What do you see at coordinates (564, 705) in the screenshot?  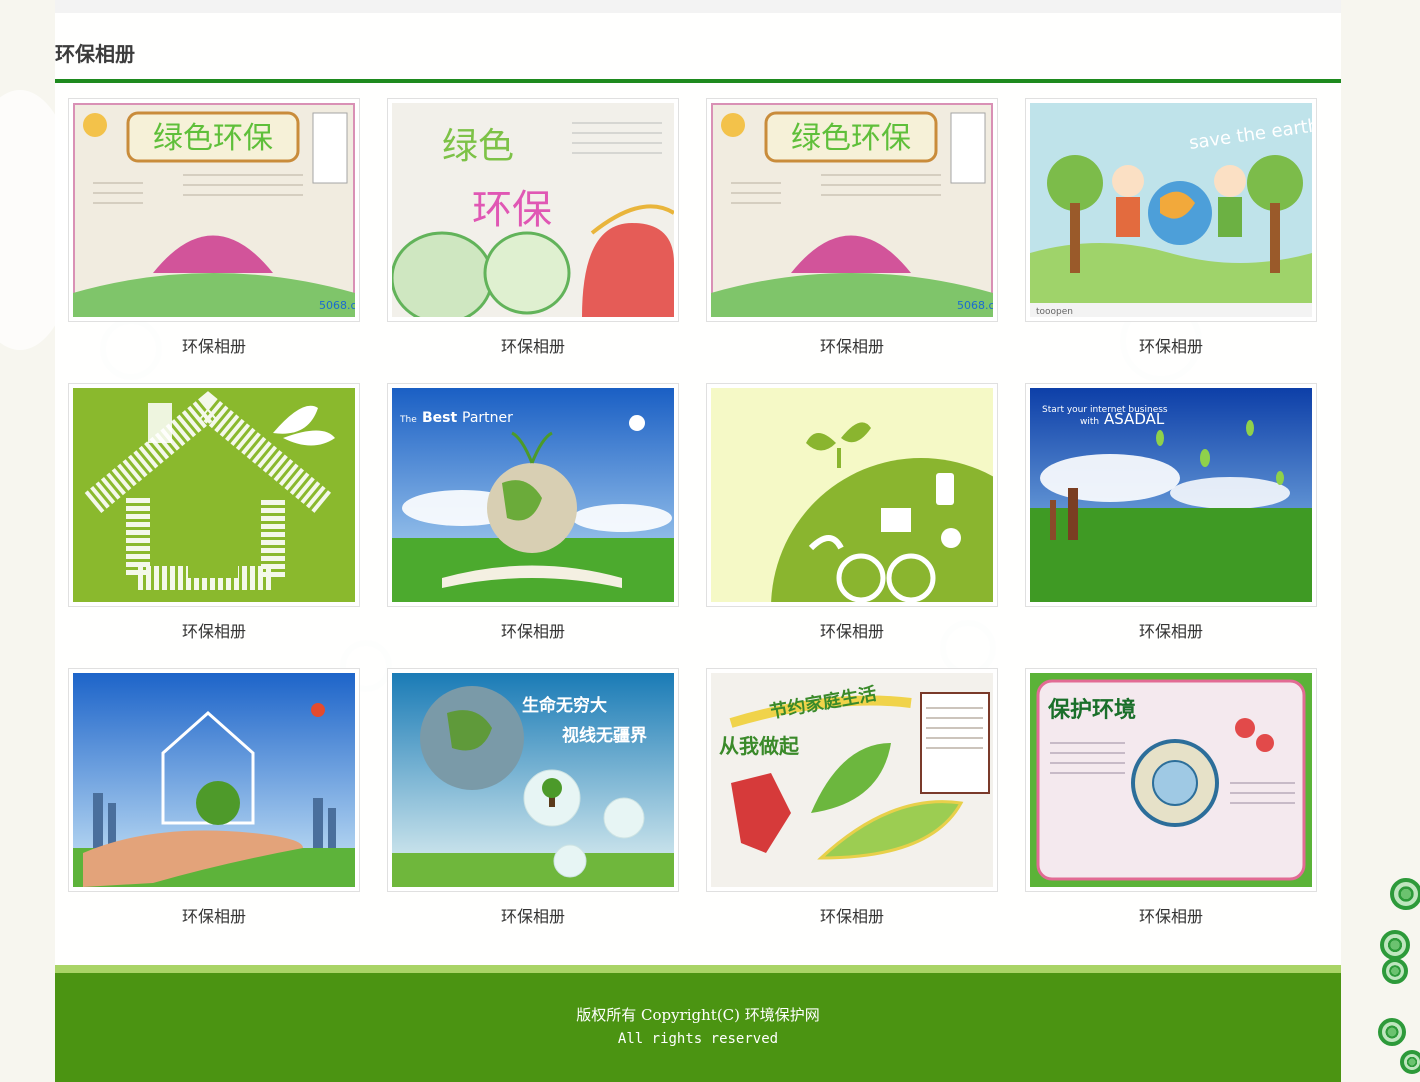 I see `image-text: 生命无穷大` at bounding box center [564, 705].